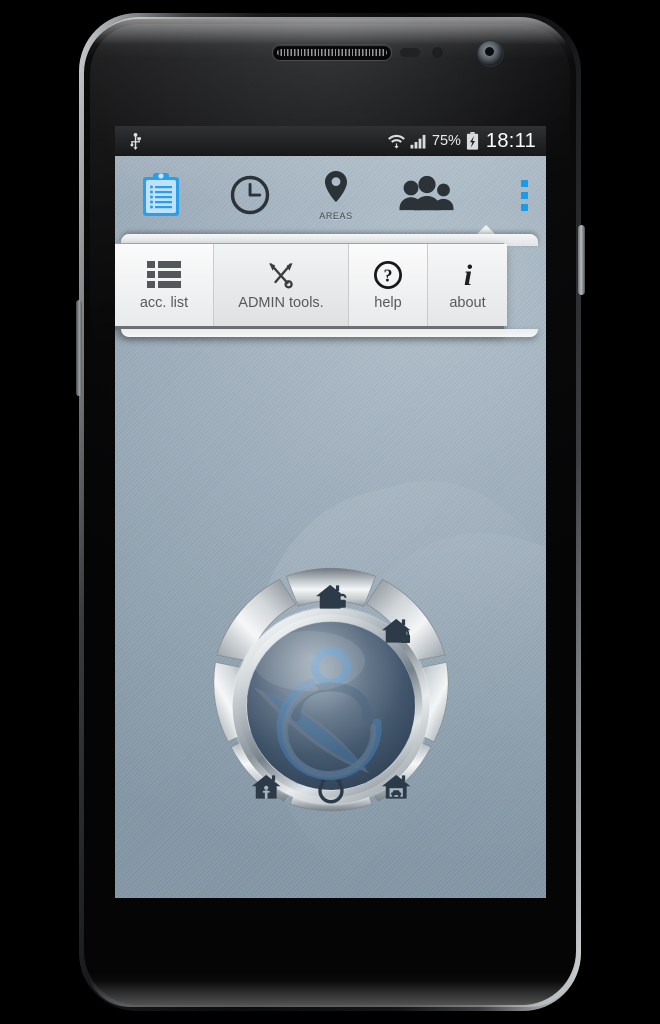 Image resolution: width=660 pixels, height=1024 pixels. Describe the element at coordinates (164, 302) in the screenshot. I see `menu-item-acc-list-label: acc. list` at that location.